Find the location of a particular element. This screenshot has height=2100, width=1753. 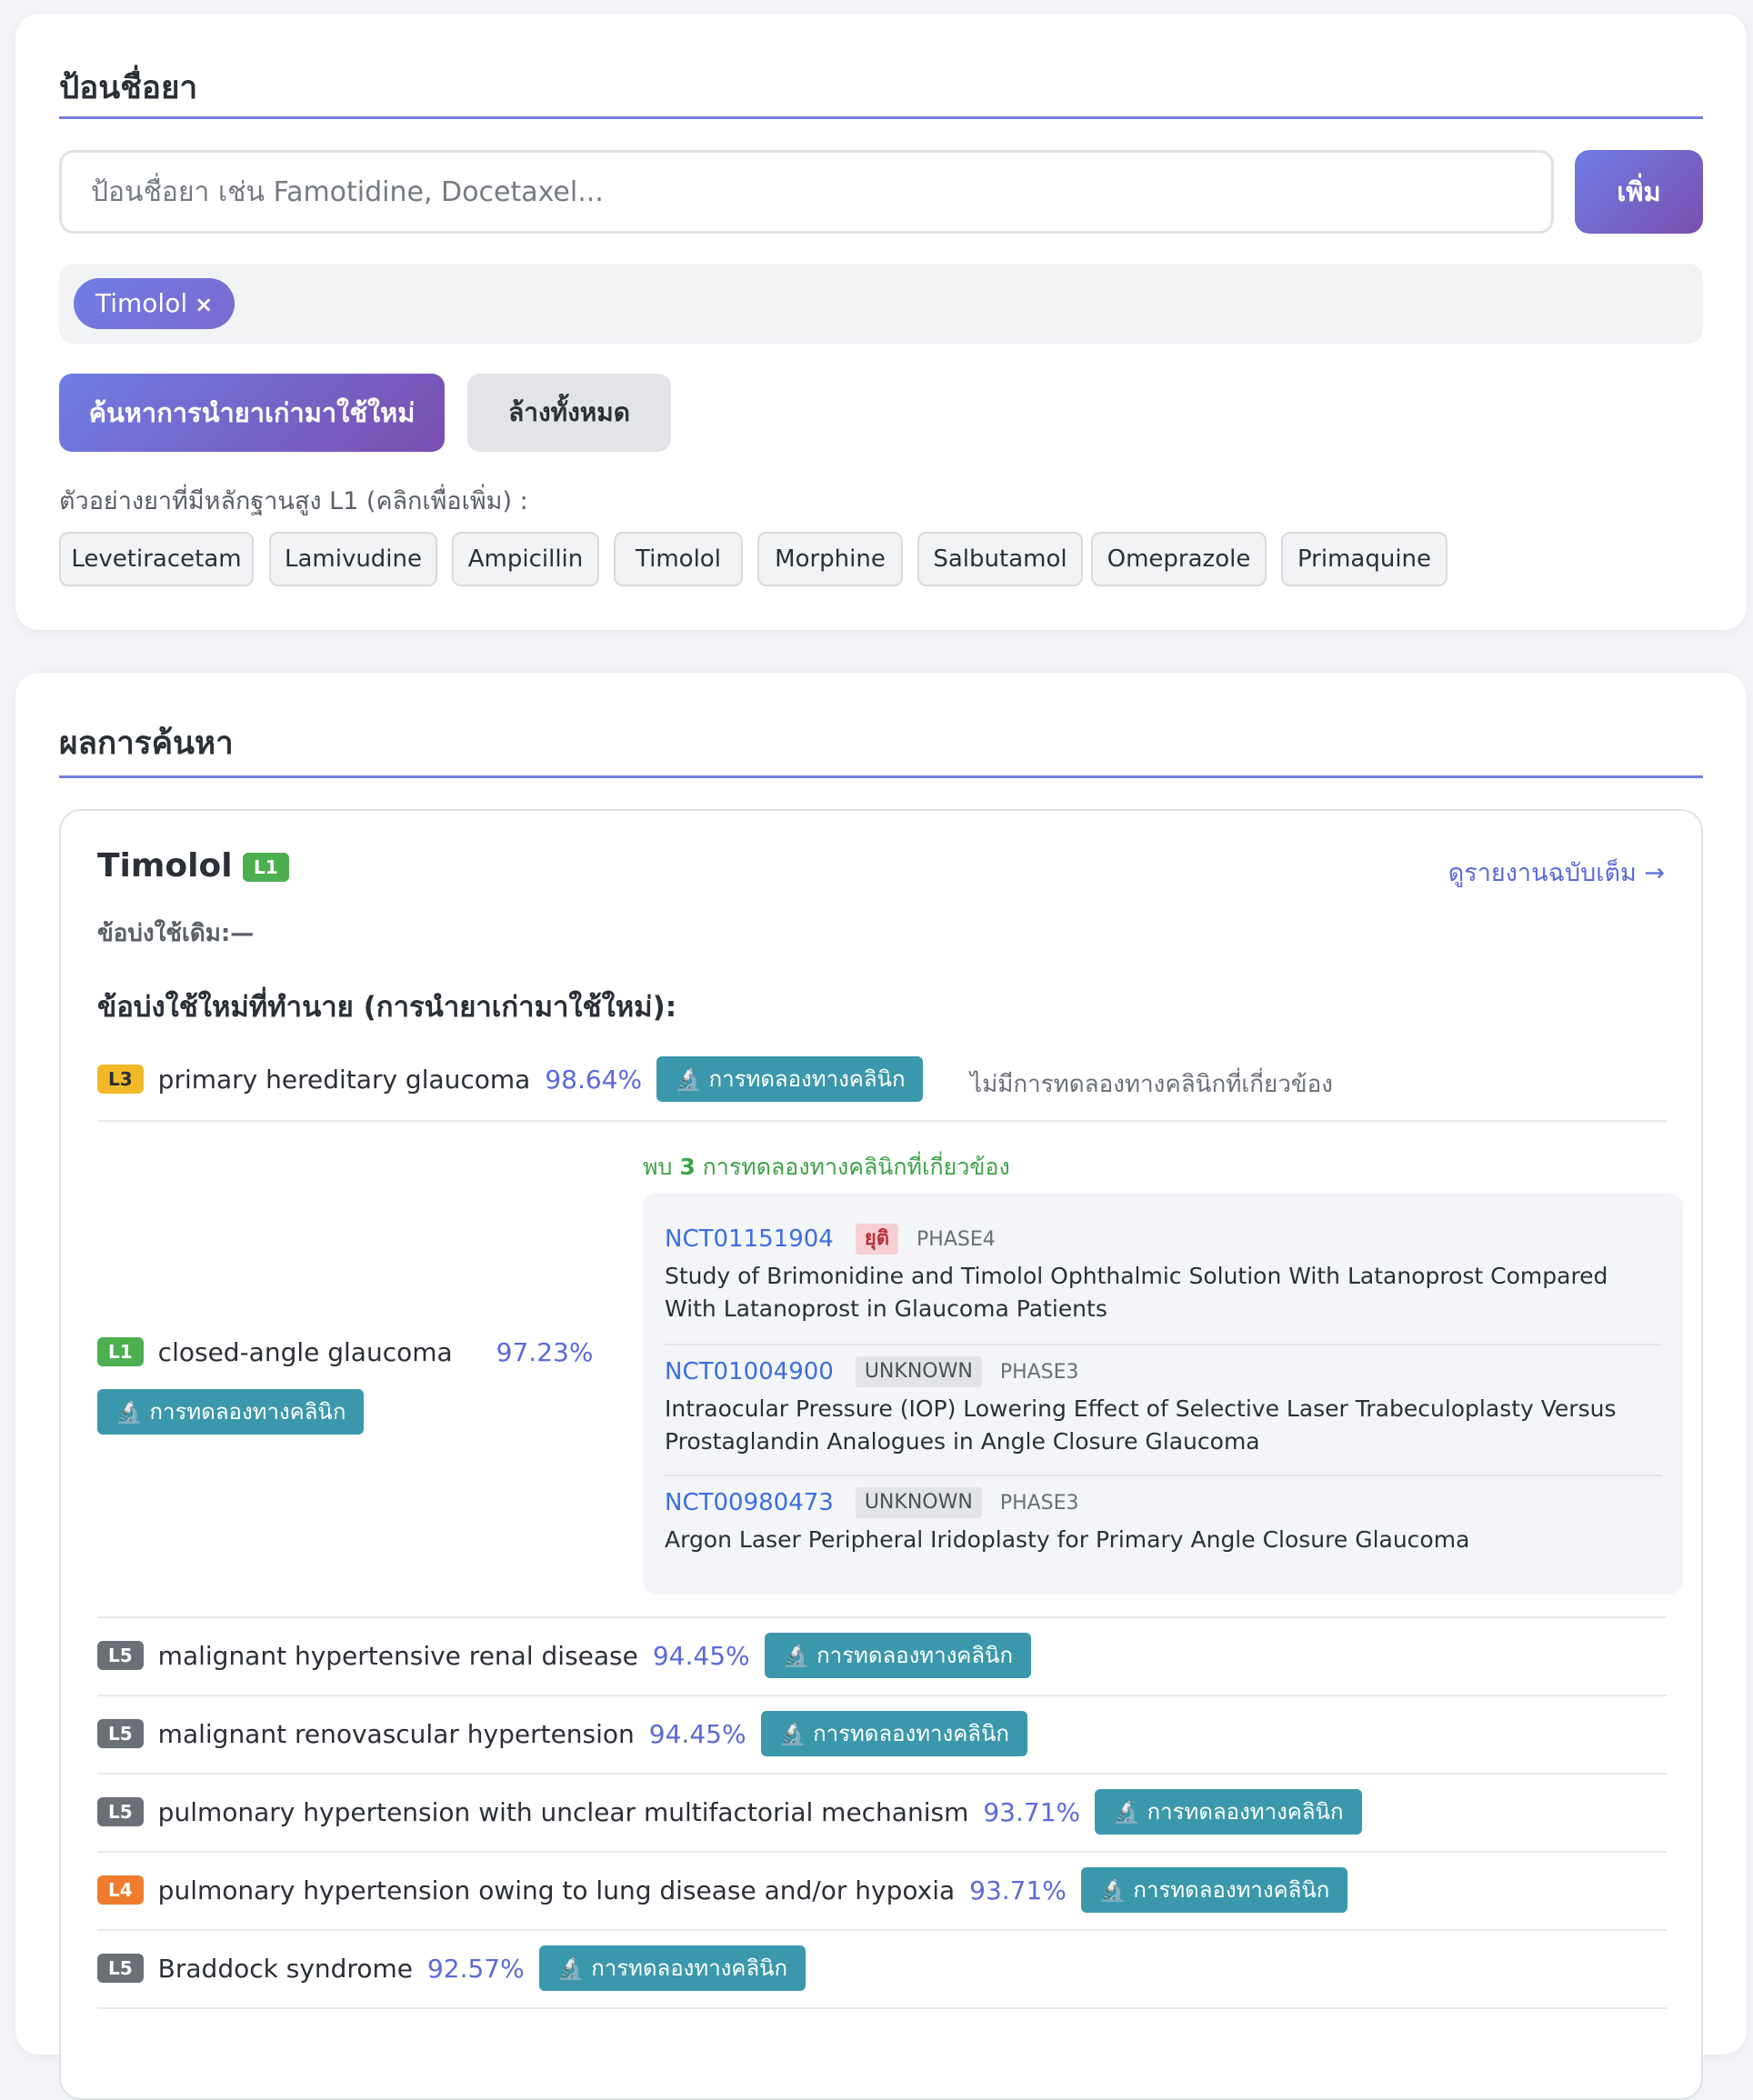

indication-score: 98.64% is located at coordinates (594, 1079).